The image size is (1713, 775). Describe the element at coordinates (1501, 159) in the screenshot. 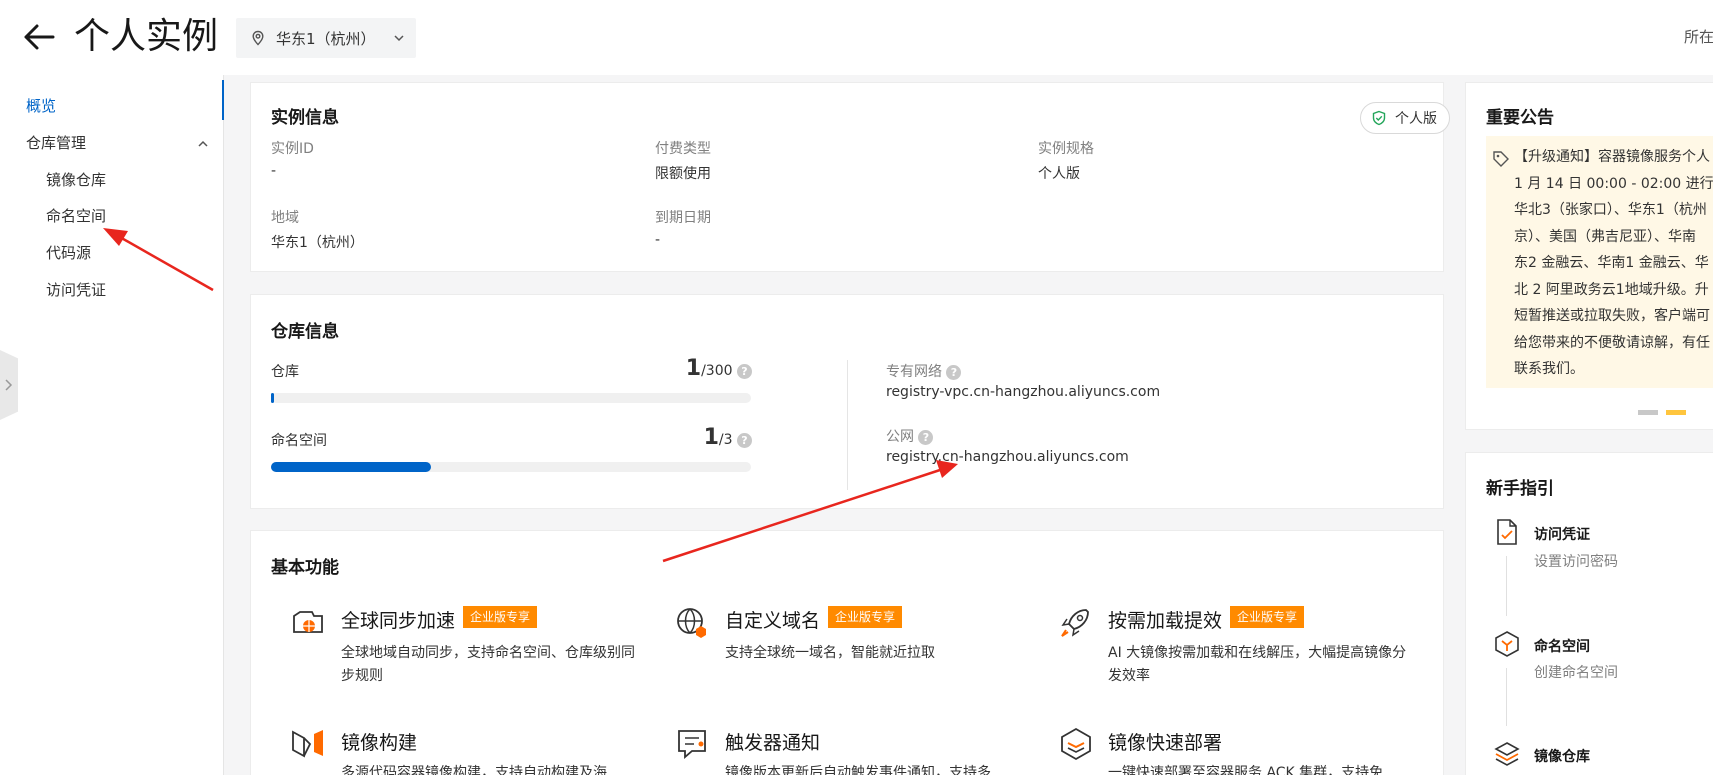

I see `tag-icon` at that location.